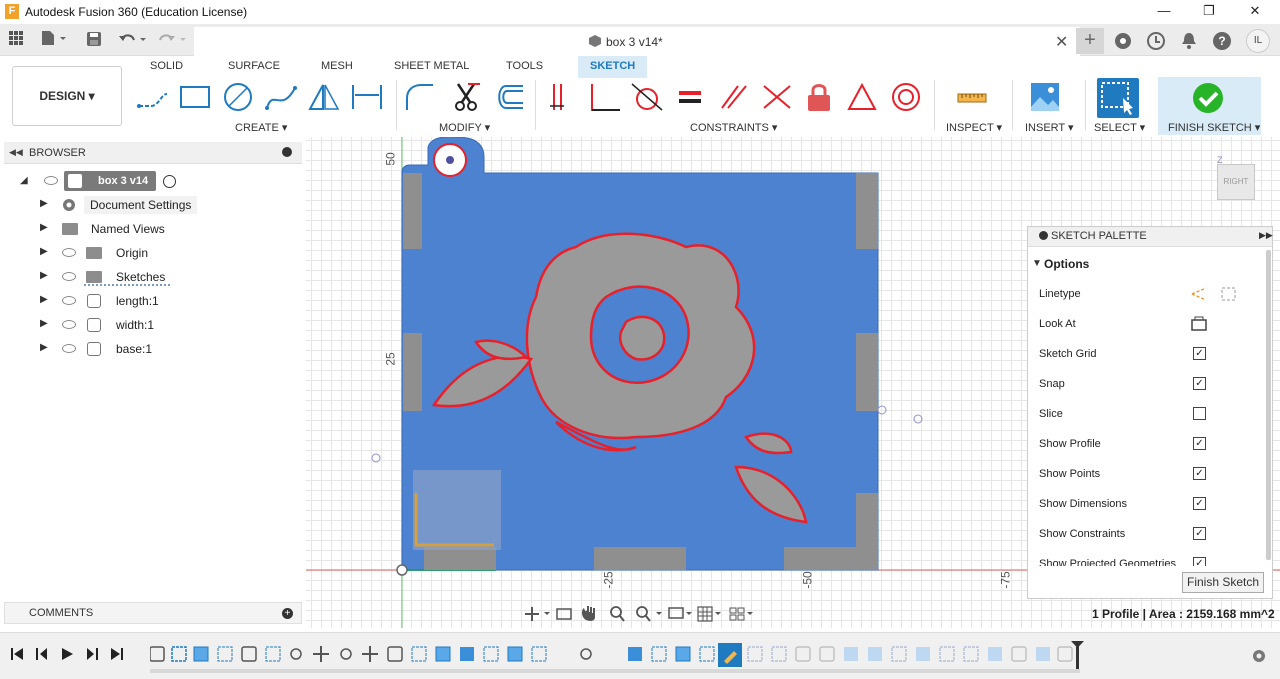 Image resolution: width=1280 pixels, height=679 pixels. Describe the element at coordinates (1090, 41) in the screenshot. I see `new-tab-button: +` at that location.